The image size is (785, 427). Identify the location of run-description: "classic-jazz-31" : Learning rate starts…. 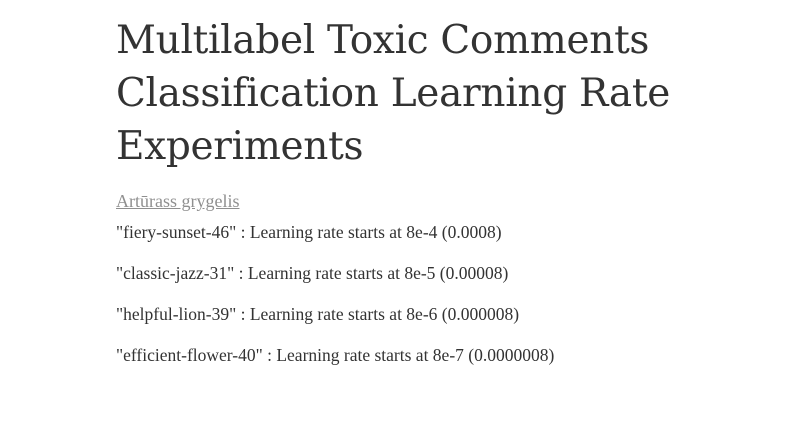
(312, 273).